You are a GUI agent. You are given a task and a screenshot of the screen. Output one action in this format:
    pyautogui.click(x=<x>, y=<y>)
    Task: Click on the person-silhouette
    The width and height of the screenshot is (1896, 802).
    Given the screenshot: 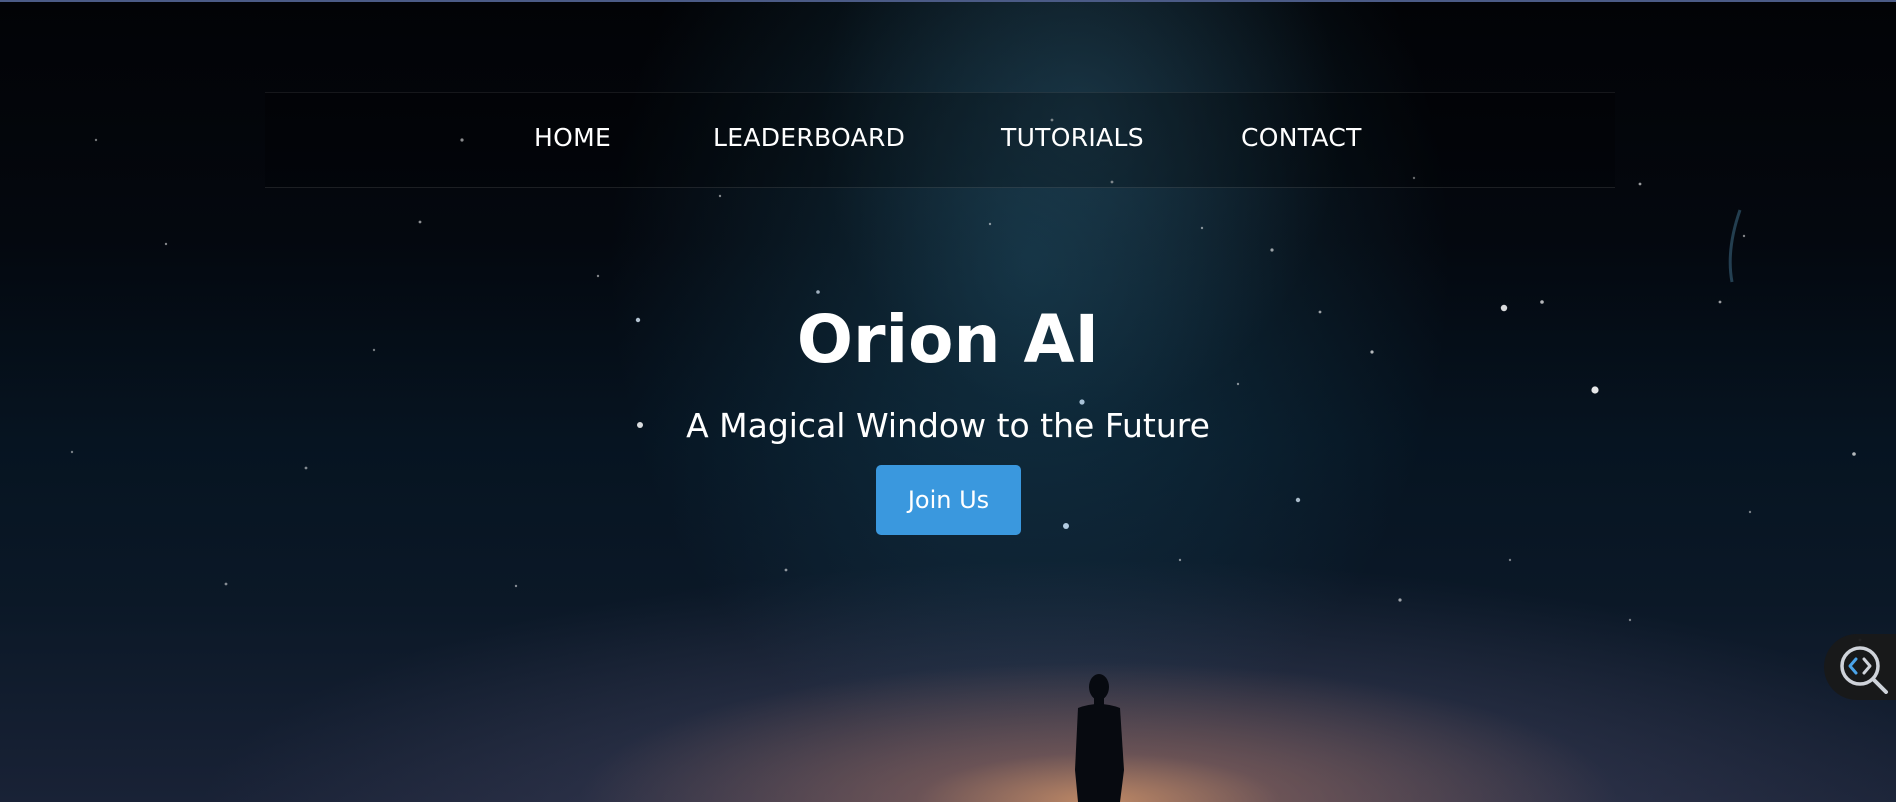 What is the action you would take?
    pyautogui.click(x=1099, y=738)
    